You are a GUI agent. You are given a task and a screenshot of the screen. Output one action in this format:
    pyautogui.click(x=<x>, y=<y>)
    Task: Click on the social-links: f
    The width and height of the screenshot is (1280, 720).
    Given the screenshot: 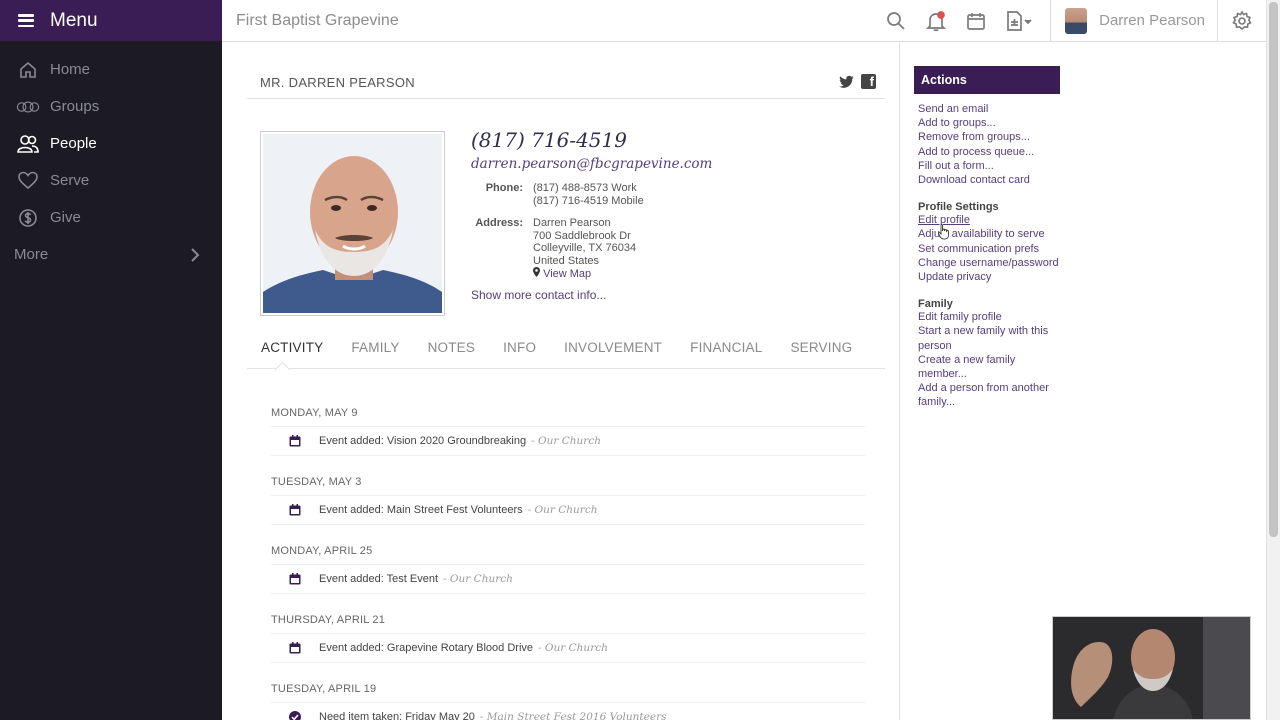 What is the action you would take?
    pyautogui.click(x=857, y=81)
    